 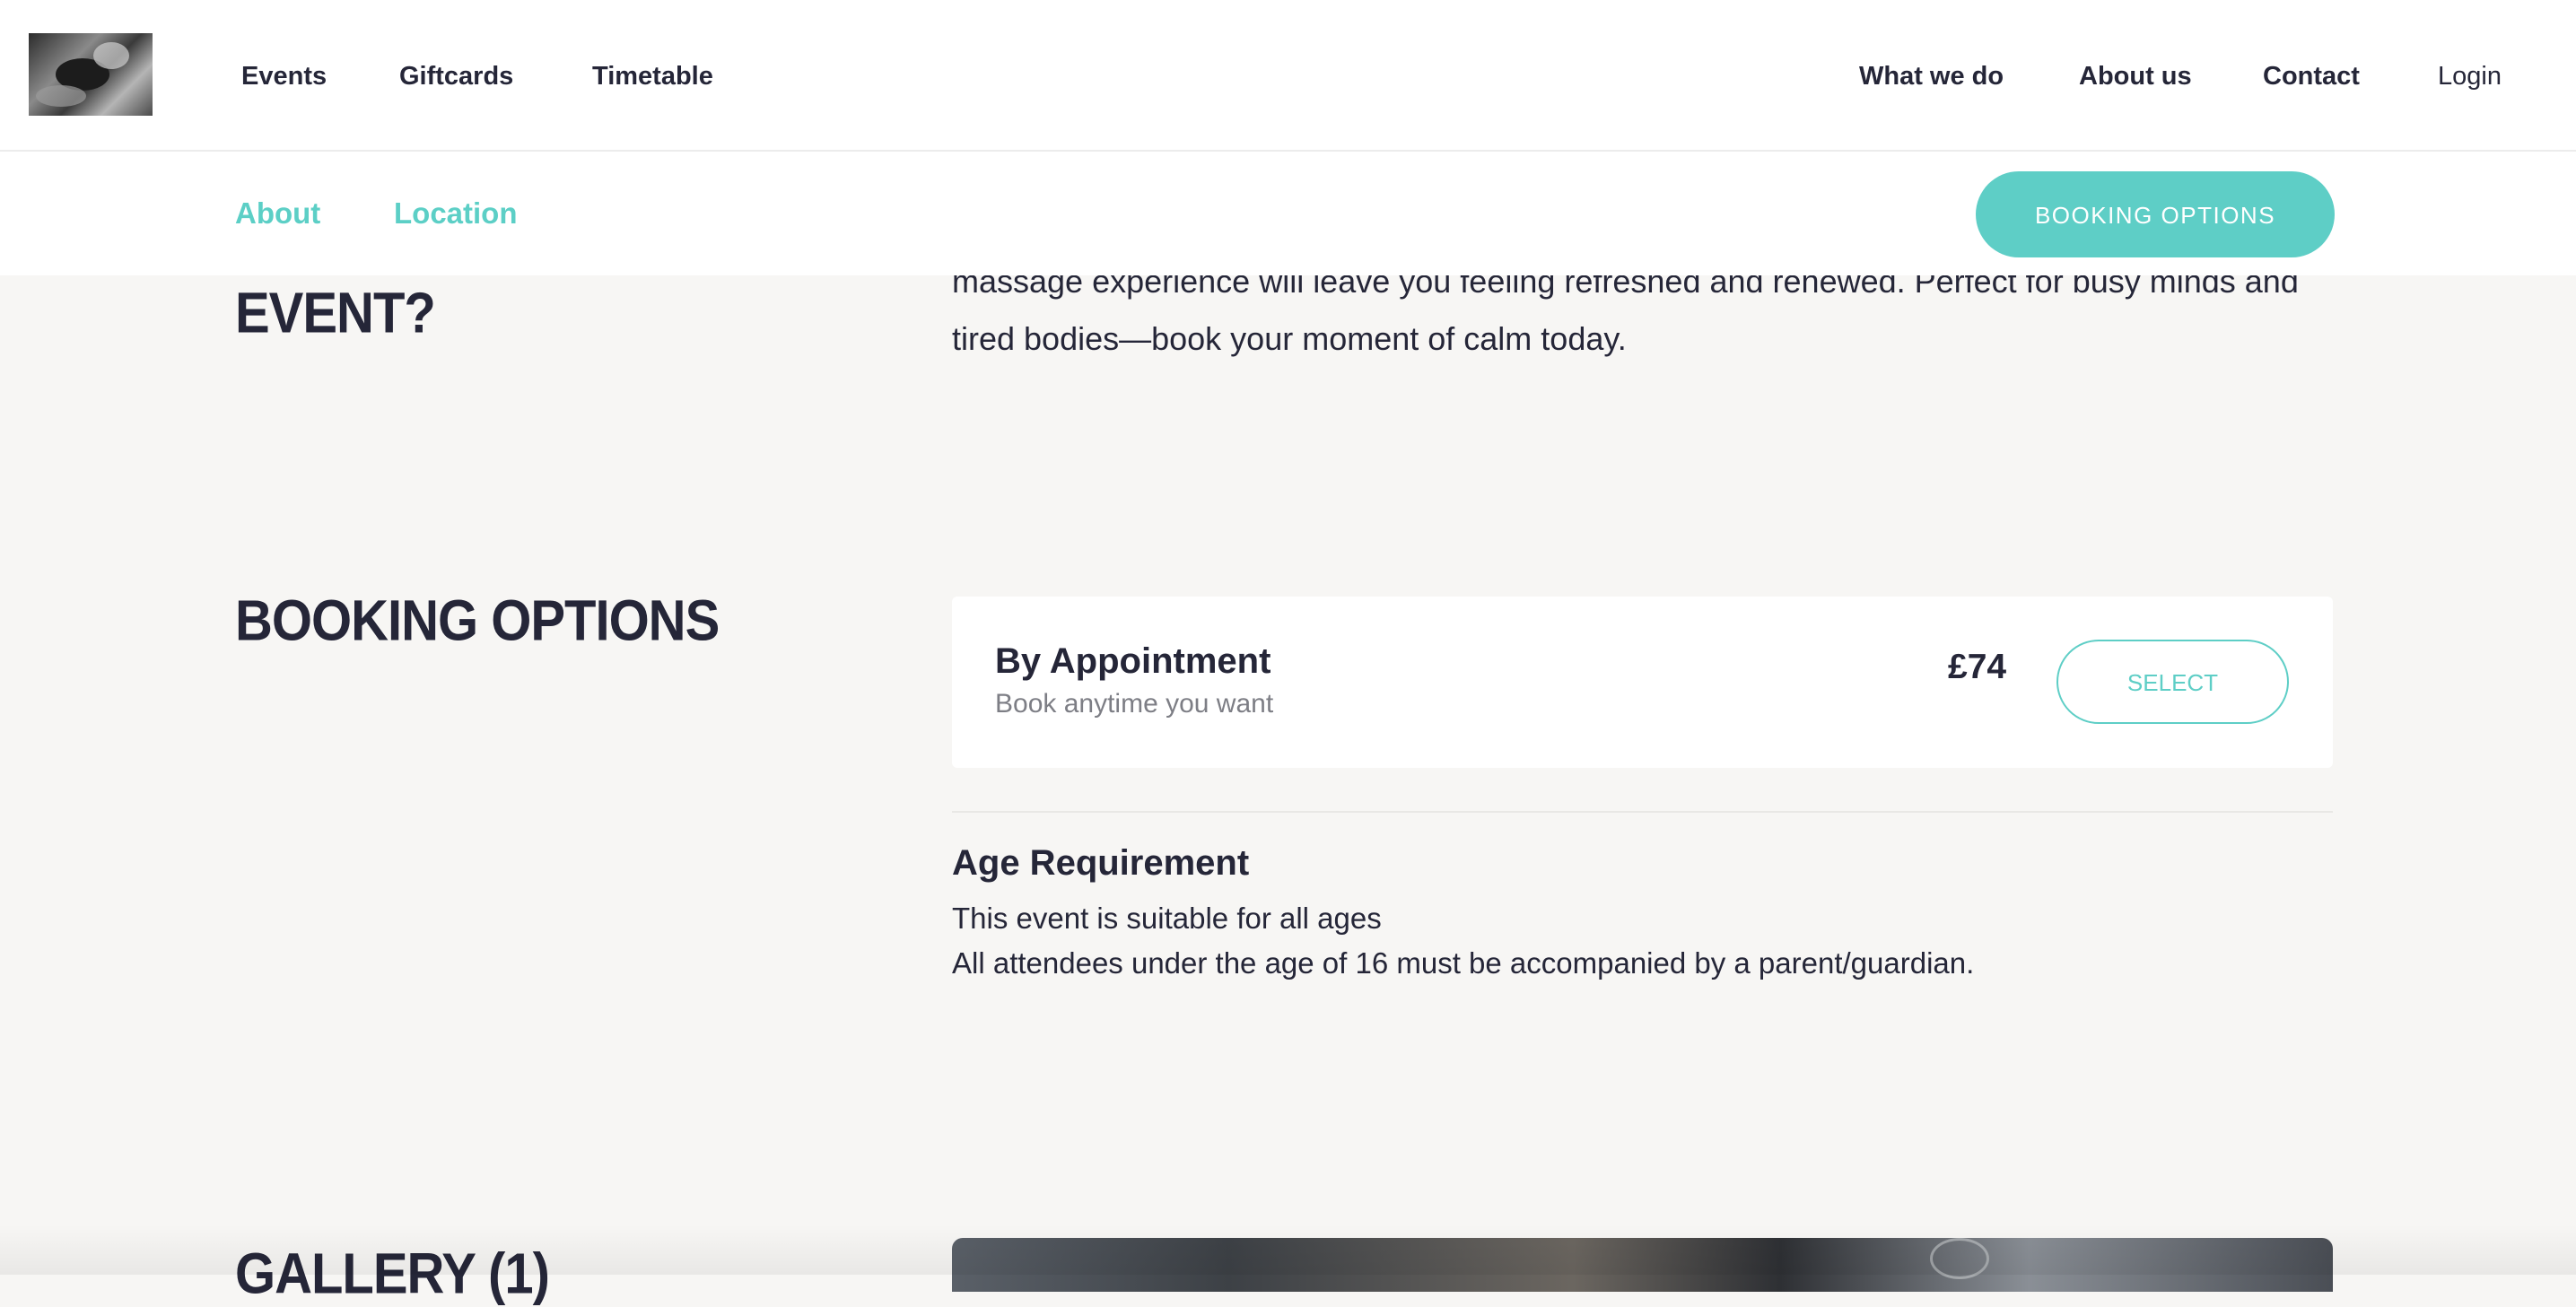 What do you see at coordinates (456, 76) in the screenshot?
I see `nav-giftcards-link: Giftcards` at bounding box center [456, 76].